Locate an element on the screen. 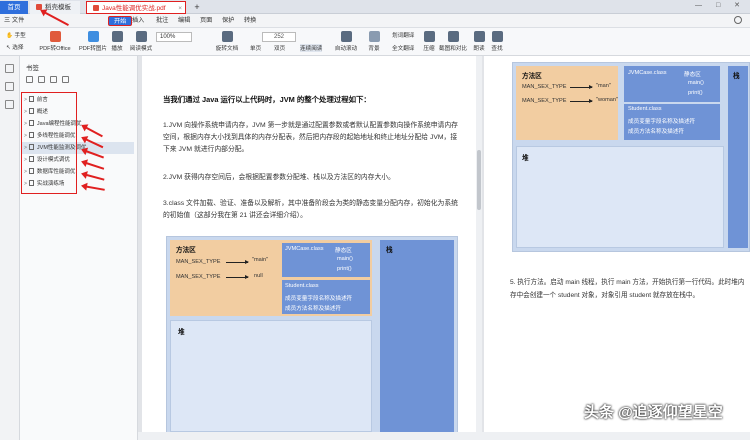 This screenshot has height=440, width=750. menu-edit: 编辑 is located at coordinates (184, 21).